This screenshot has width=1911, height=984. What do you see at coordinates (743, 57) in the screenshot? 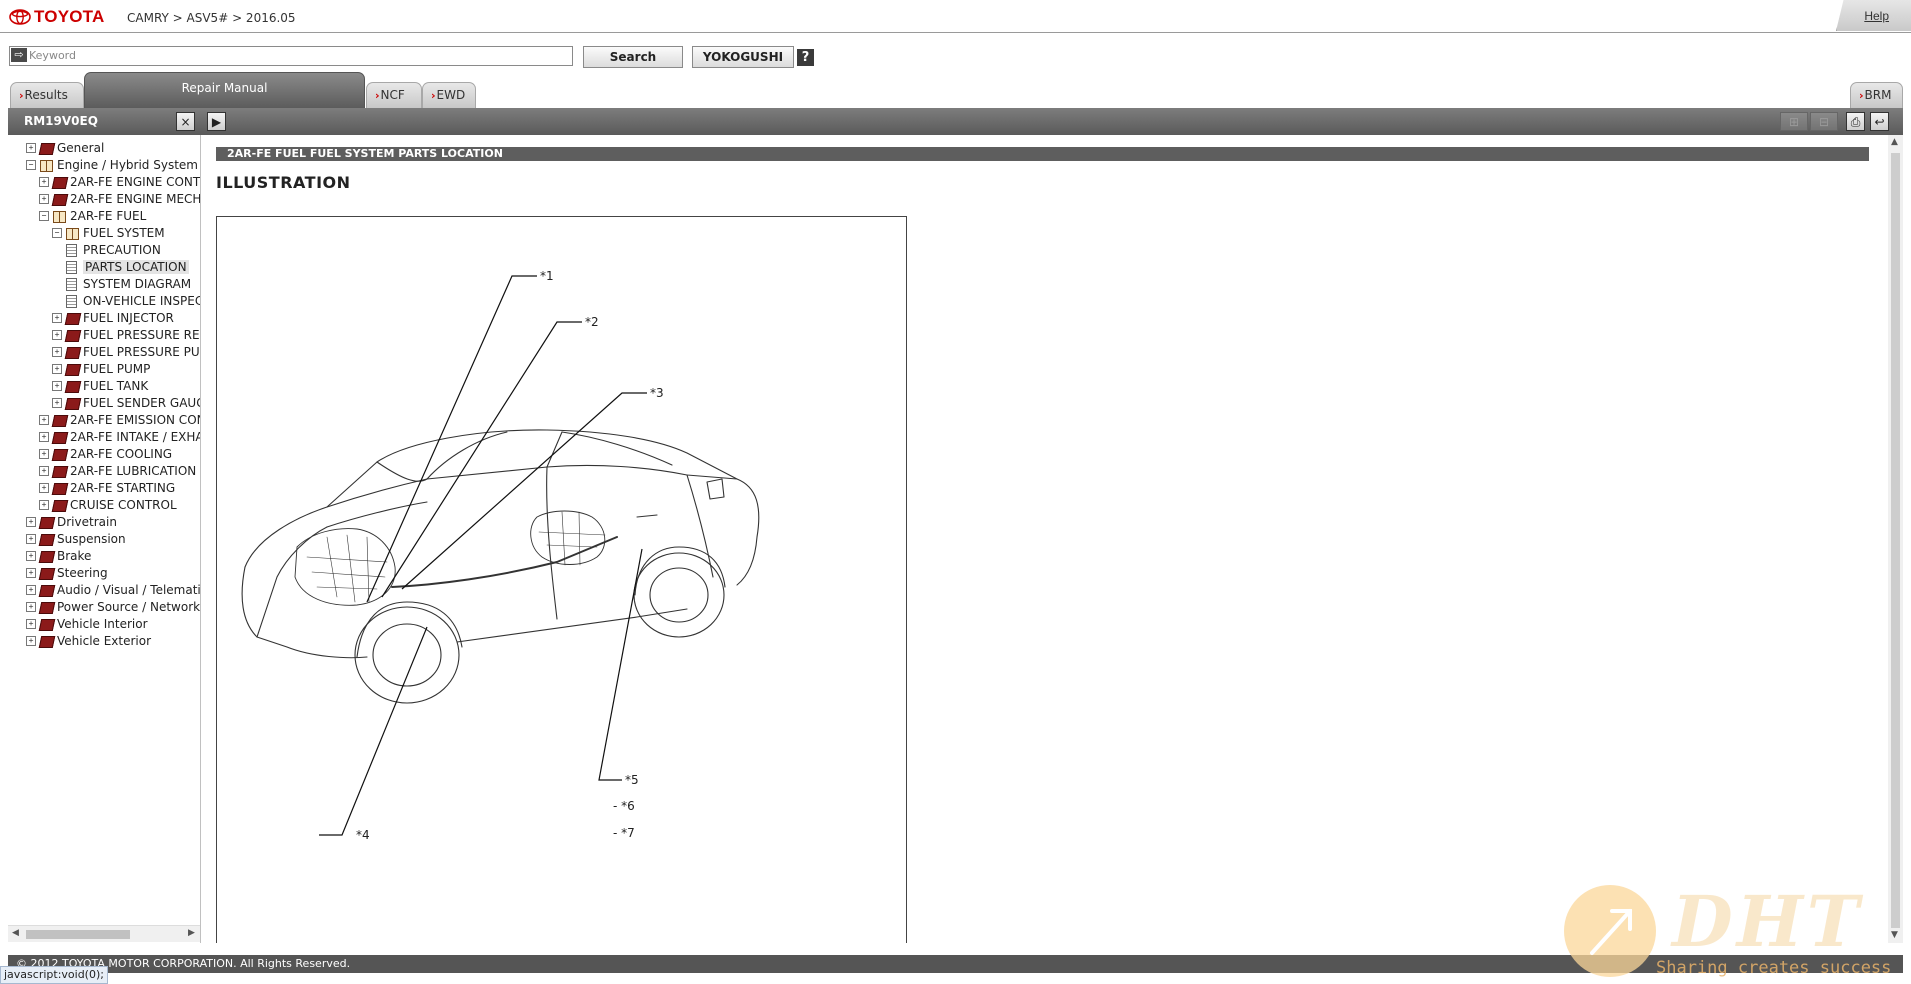
I see `yokogushi-button: YOKOGUSHI` at bounding box center [743, 57].